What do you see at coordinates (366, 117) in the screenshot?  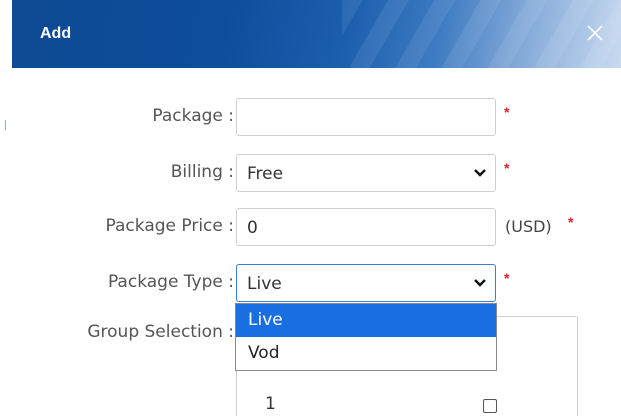 I see `package-input` at bounding box center [366, 117].